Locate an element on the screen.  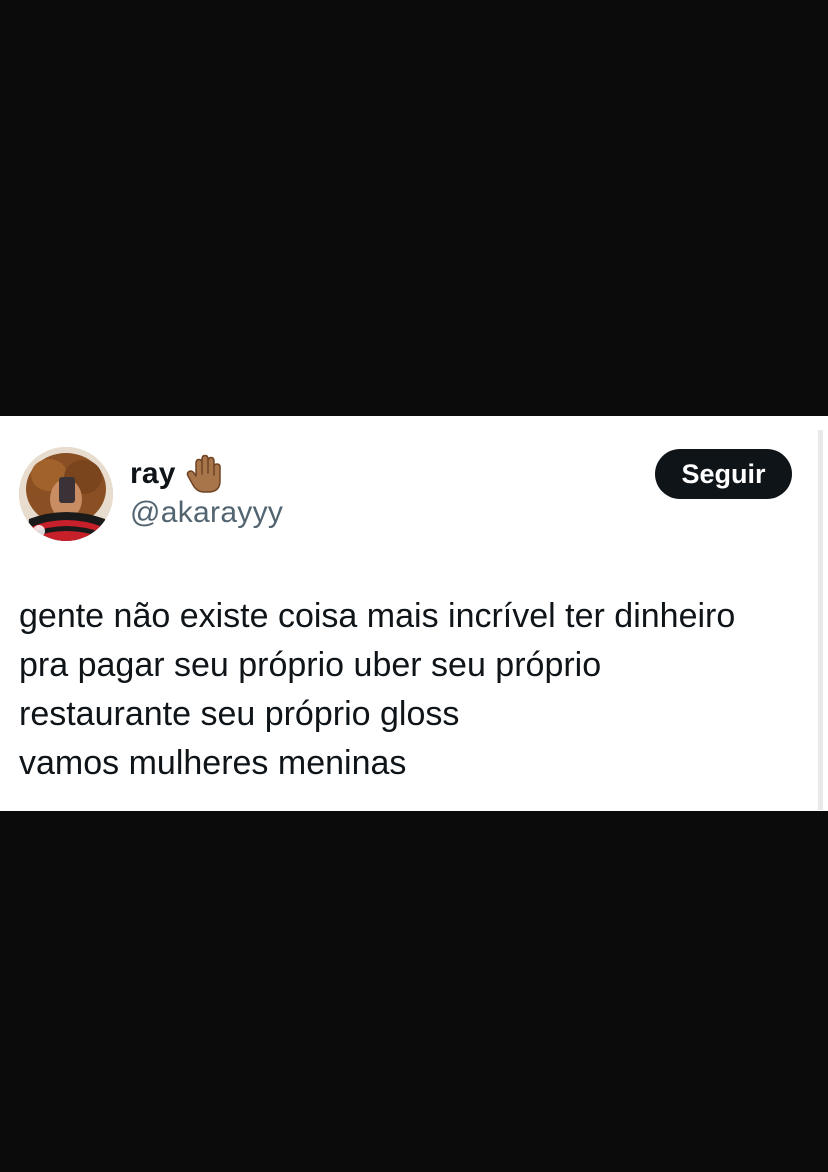
avatar is located at coordinates (66, 494).